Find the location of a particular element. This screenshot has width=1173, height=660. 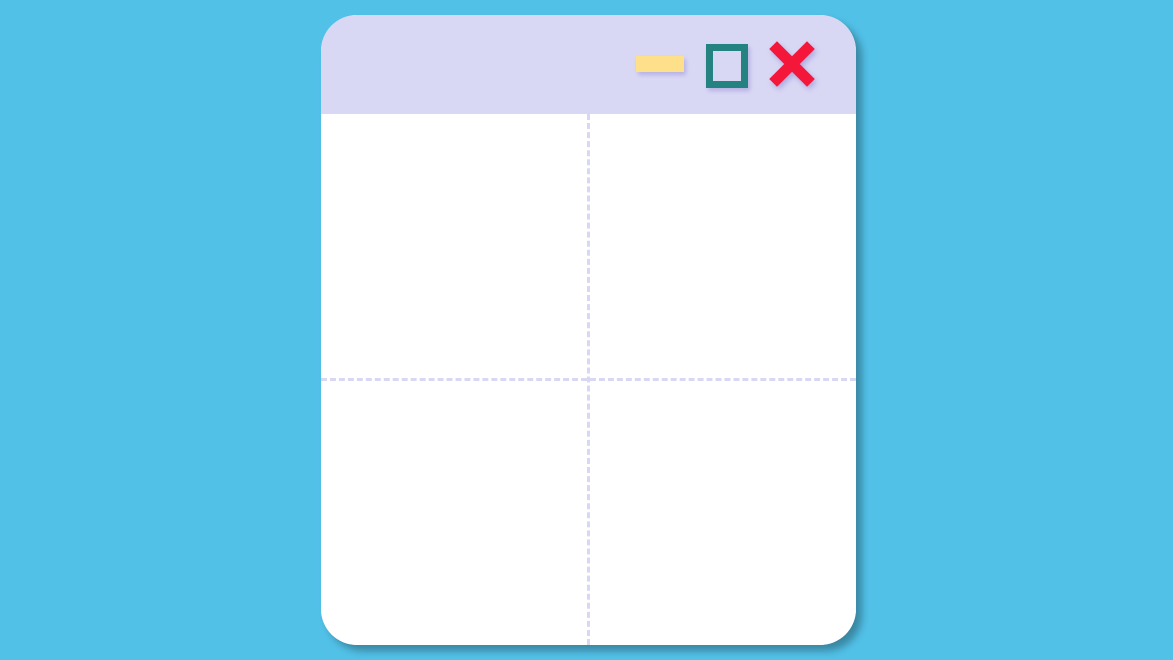

maximize-icon is located at coordinates (727, 66).